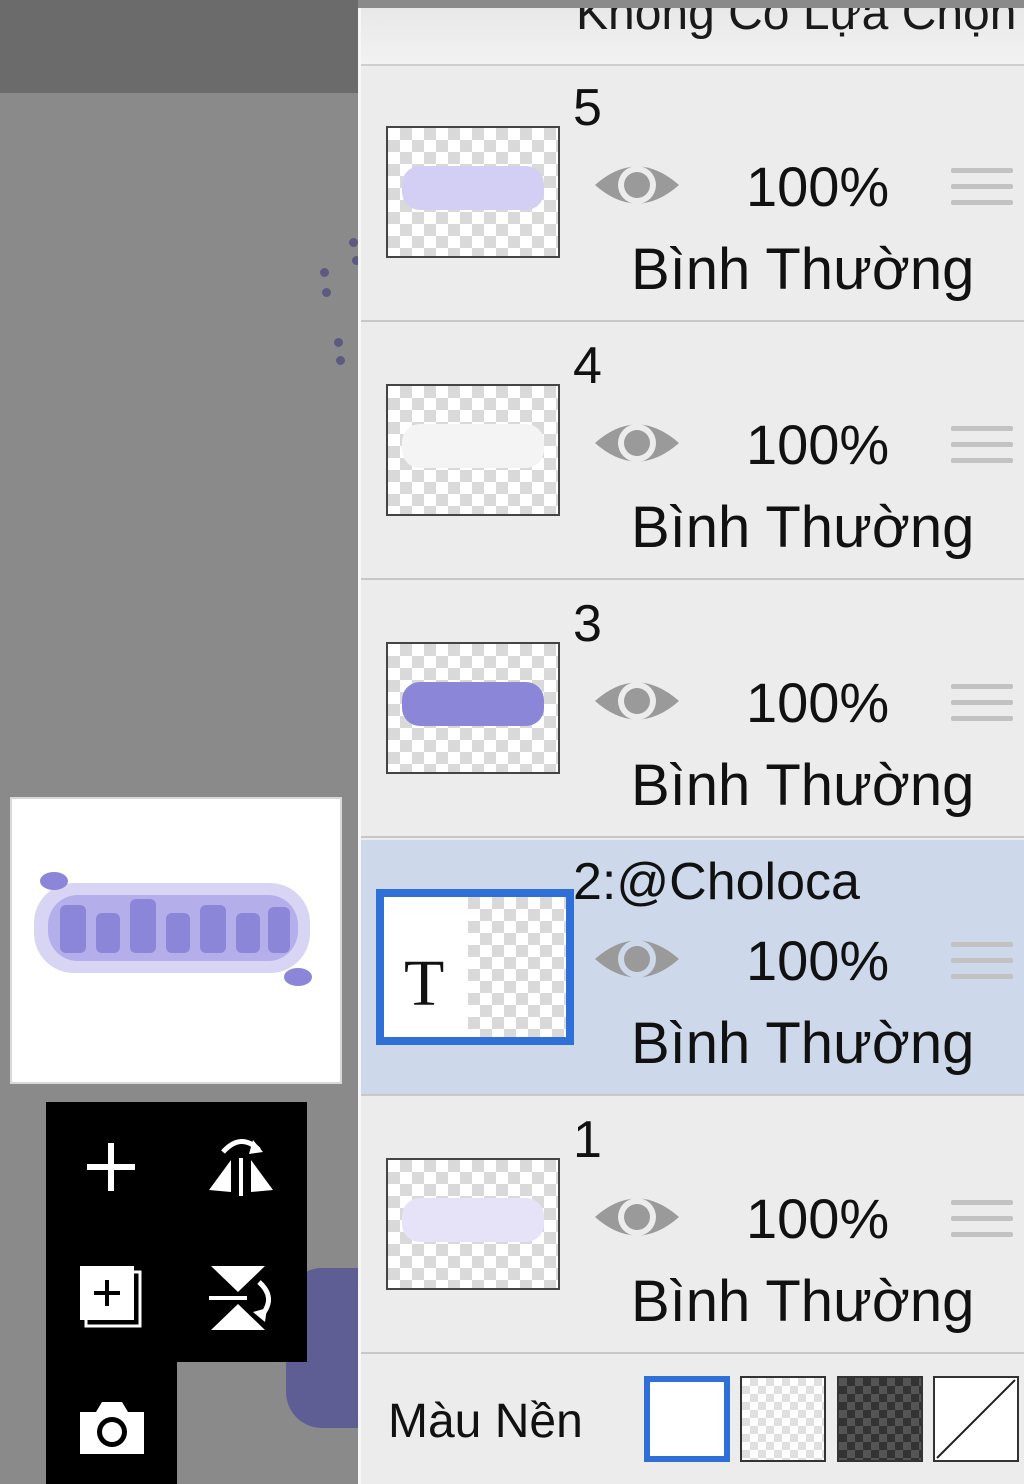  Describe the element at coordinates (112, 1427) in the screenshot. I see `camera-icon` at that location.